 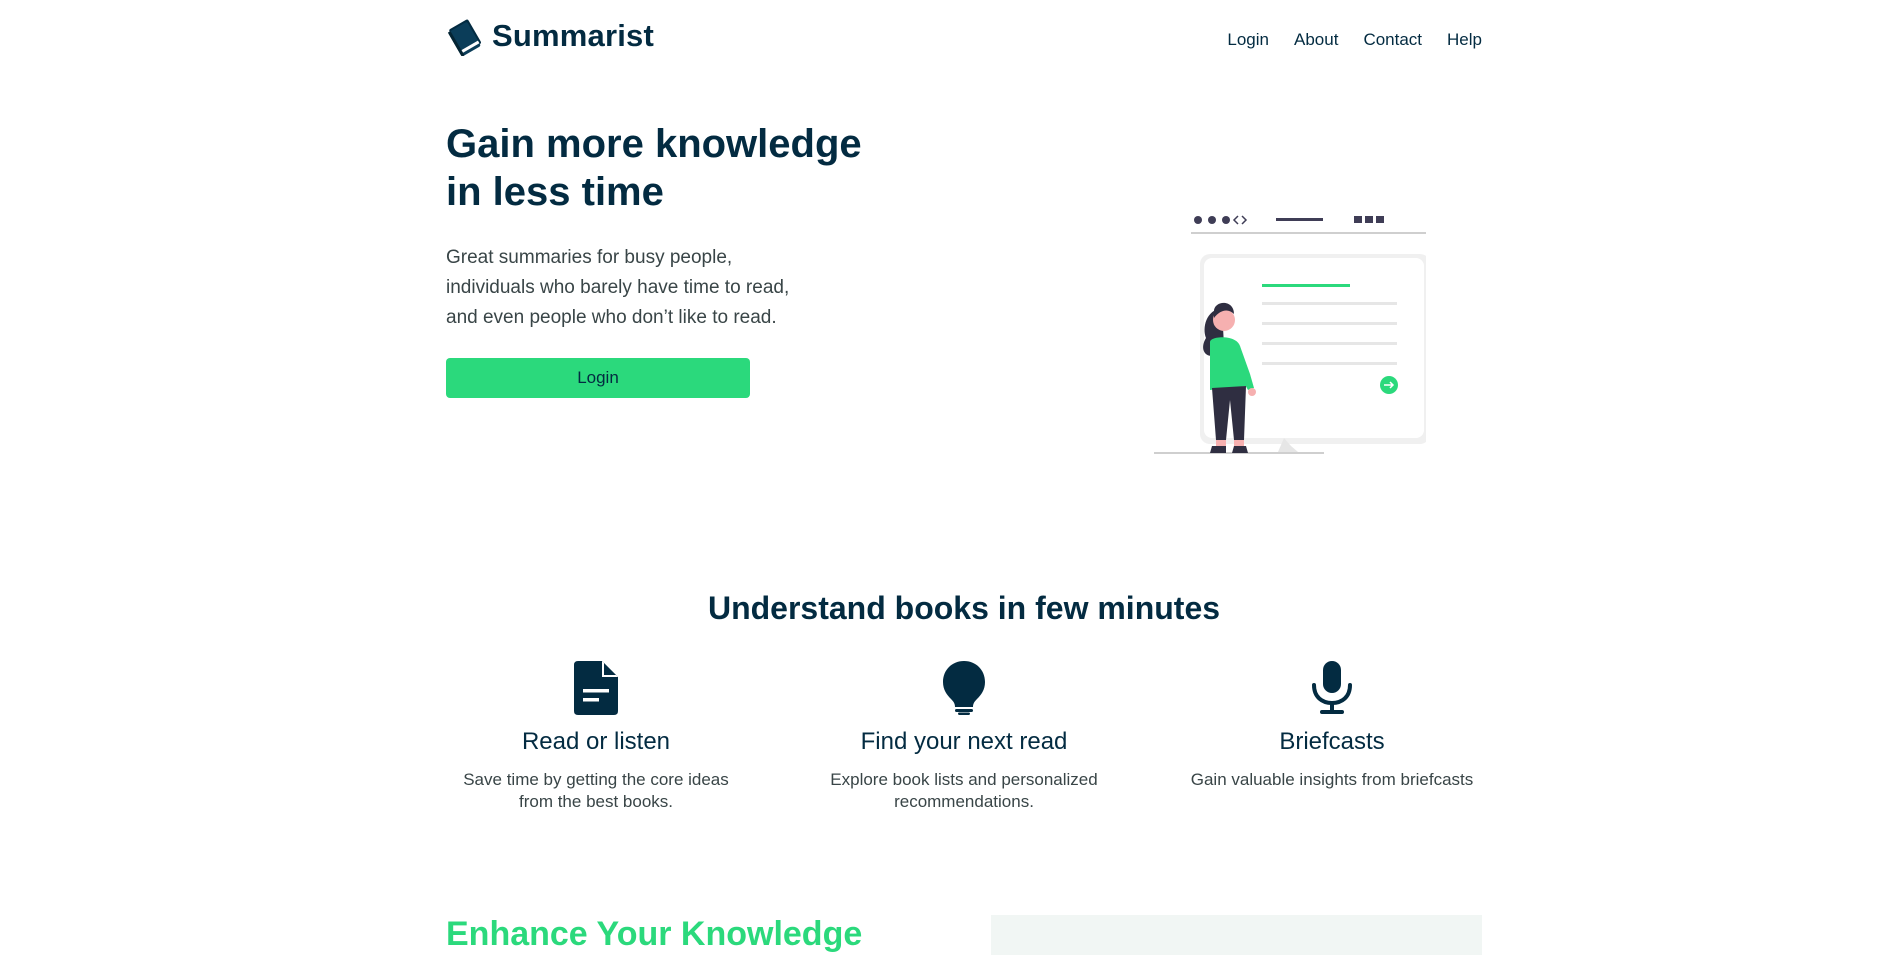 I want to click on nav-help-link: Help, so click(x=1464, y=40).